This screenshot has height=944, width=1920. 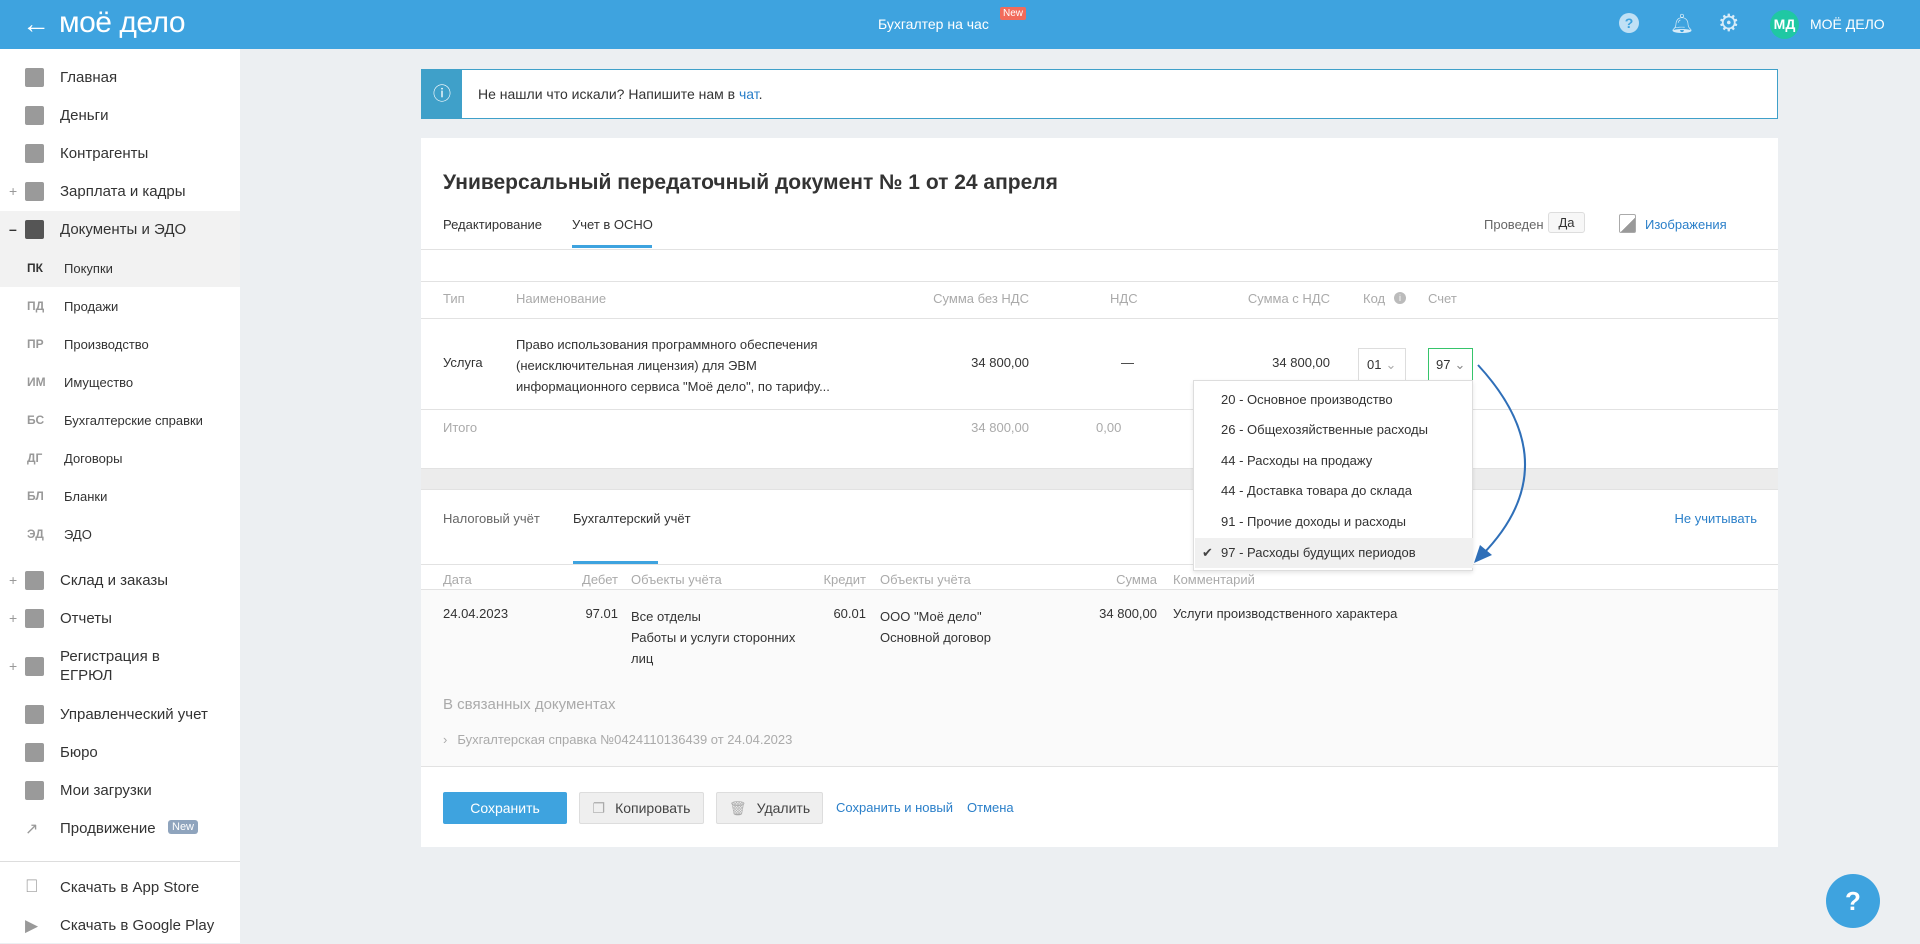 I want to click on sidebar-item-label: Контрагенты, so click(x=104, y=153).